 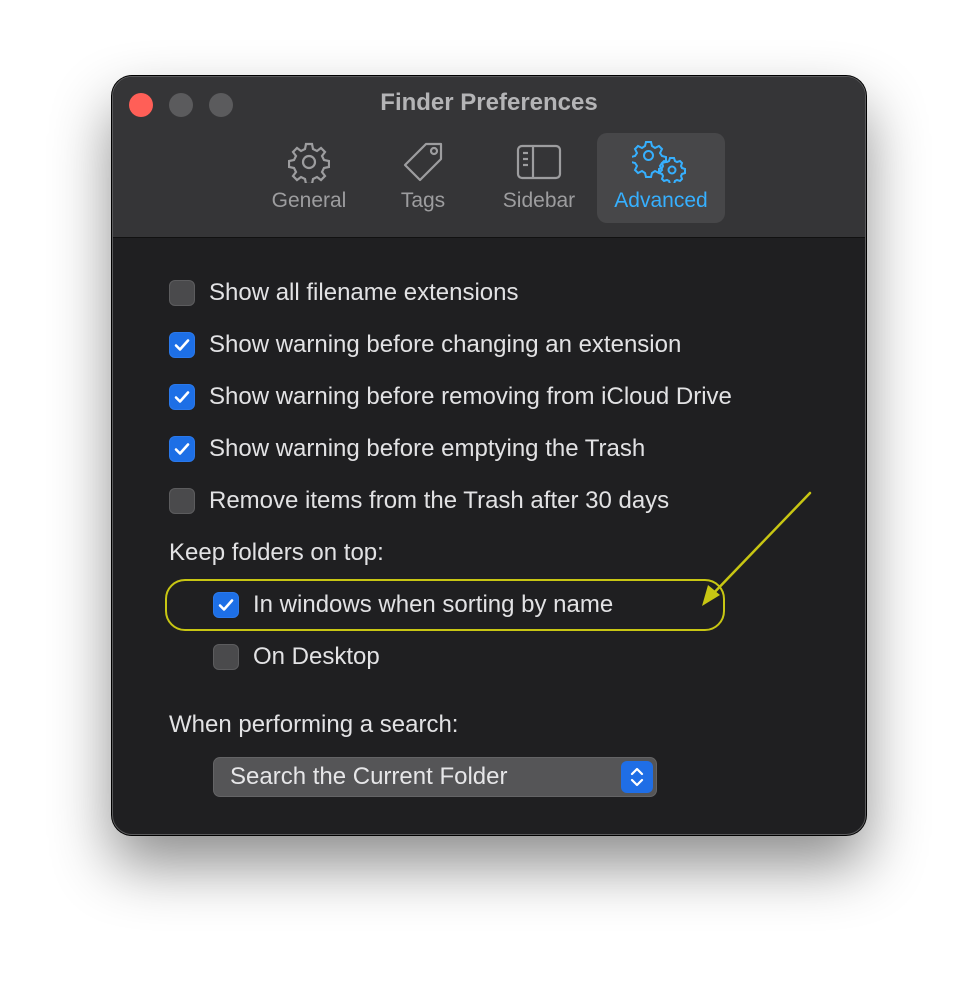 I want to click on chevron-up-down-icon, so click(x=637, y=777).